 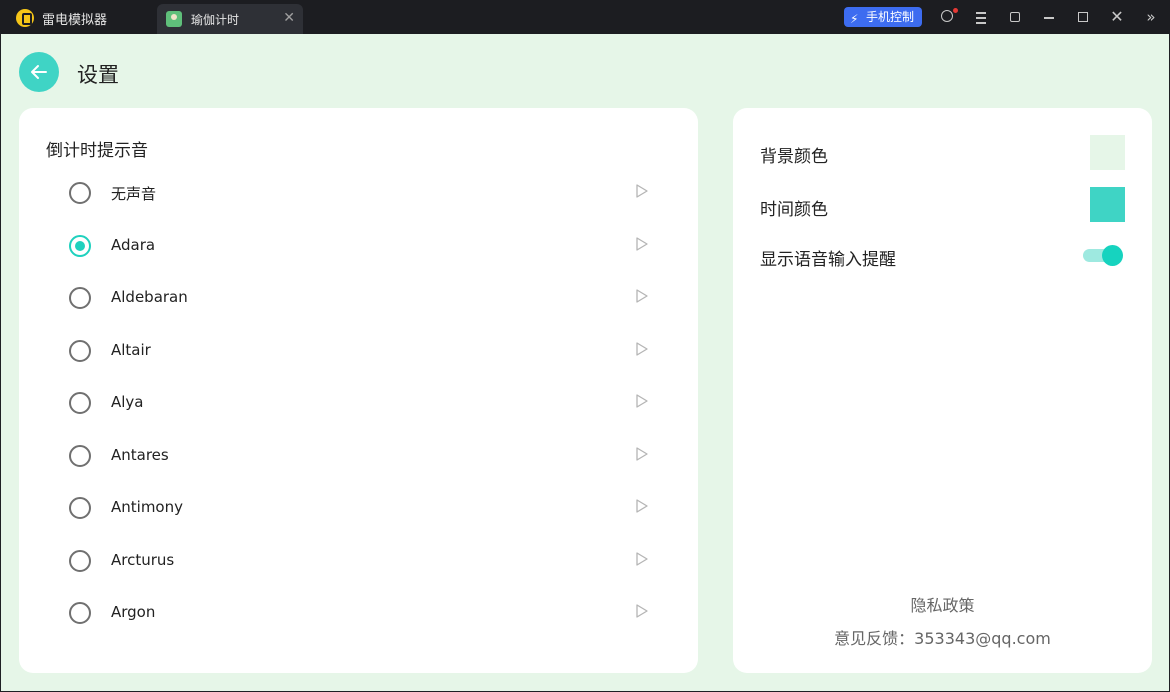 I want to click on minimize-icon, so click(x=1049, y=17).